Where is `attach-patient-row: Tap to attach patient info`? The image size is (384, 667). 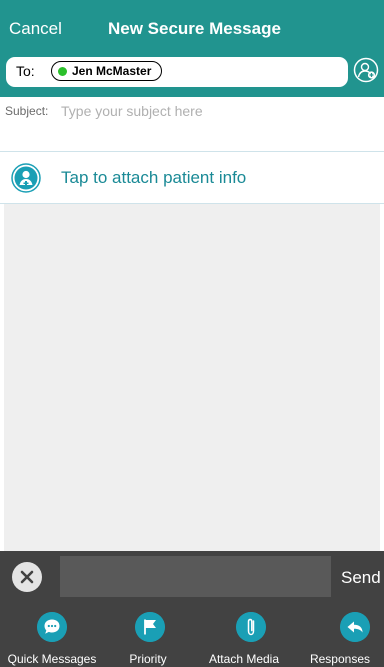
attach-patient-row: Tap to attach patient info is located at coordinates (192, 178).